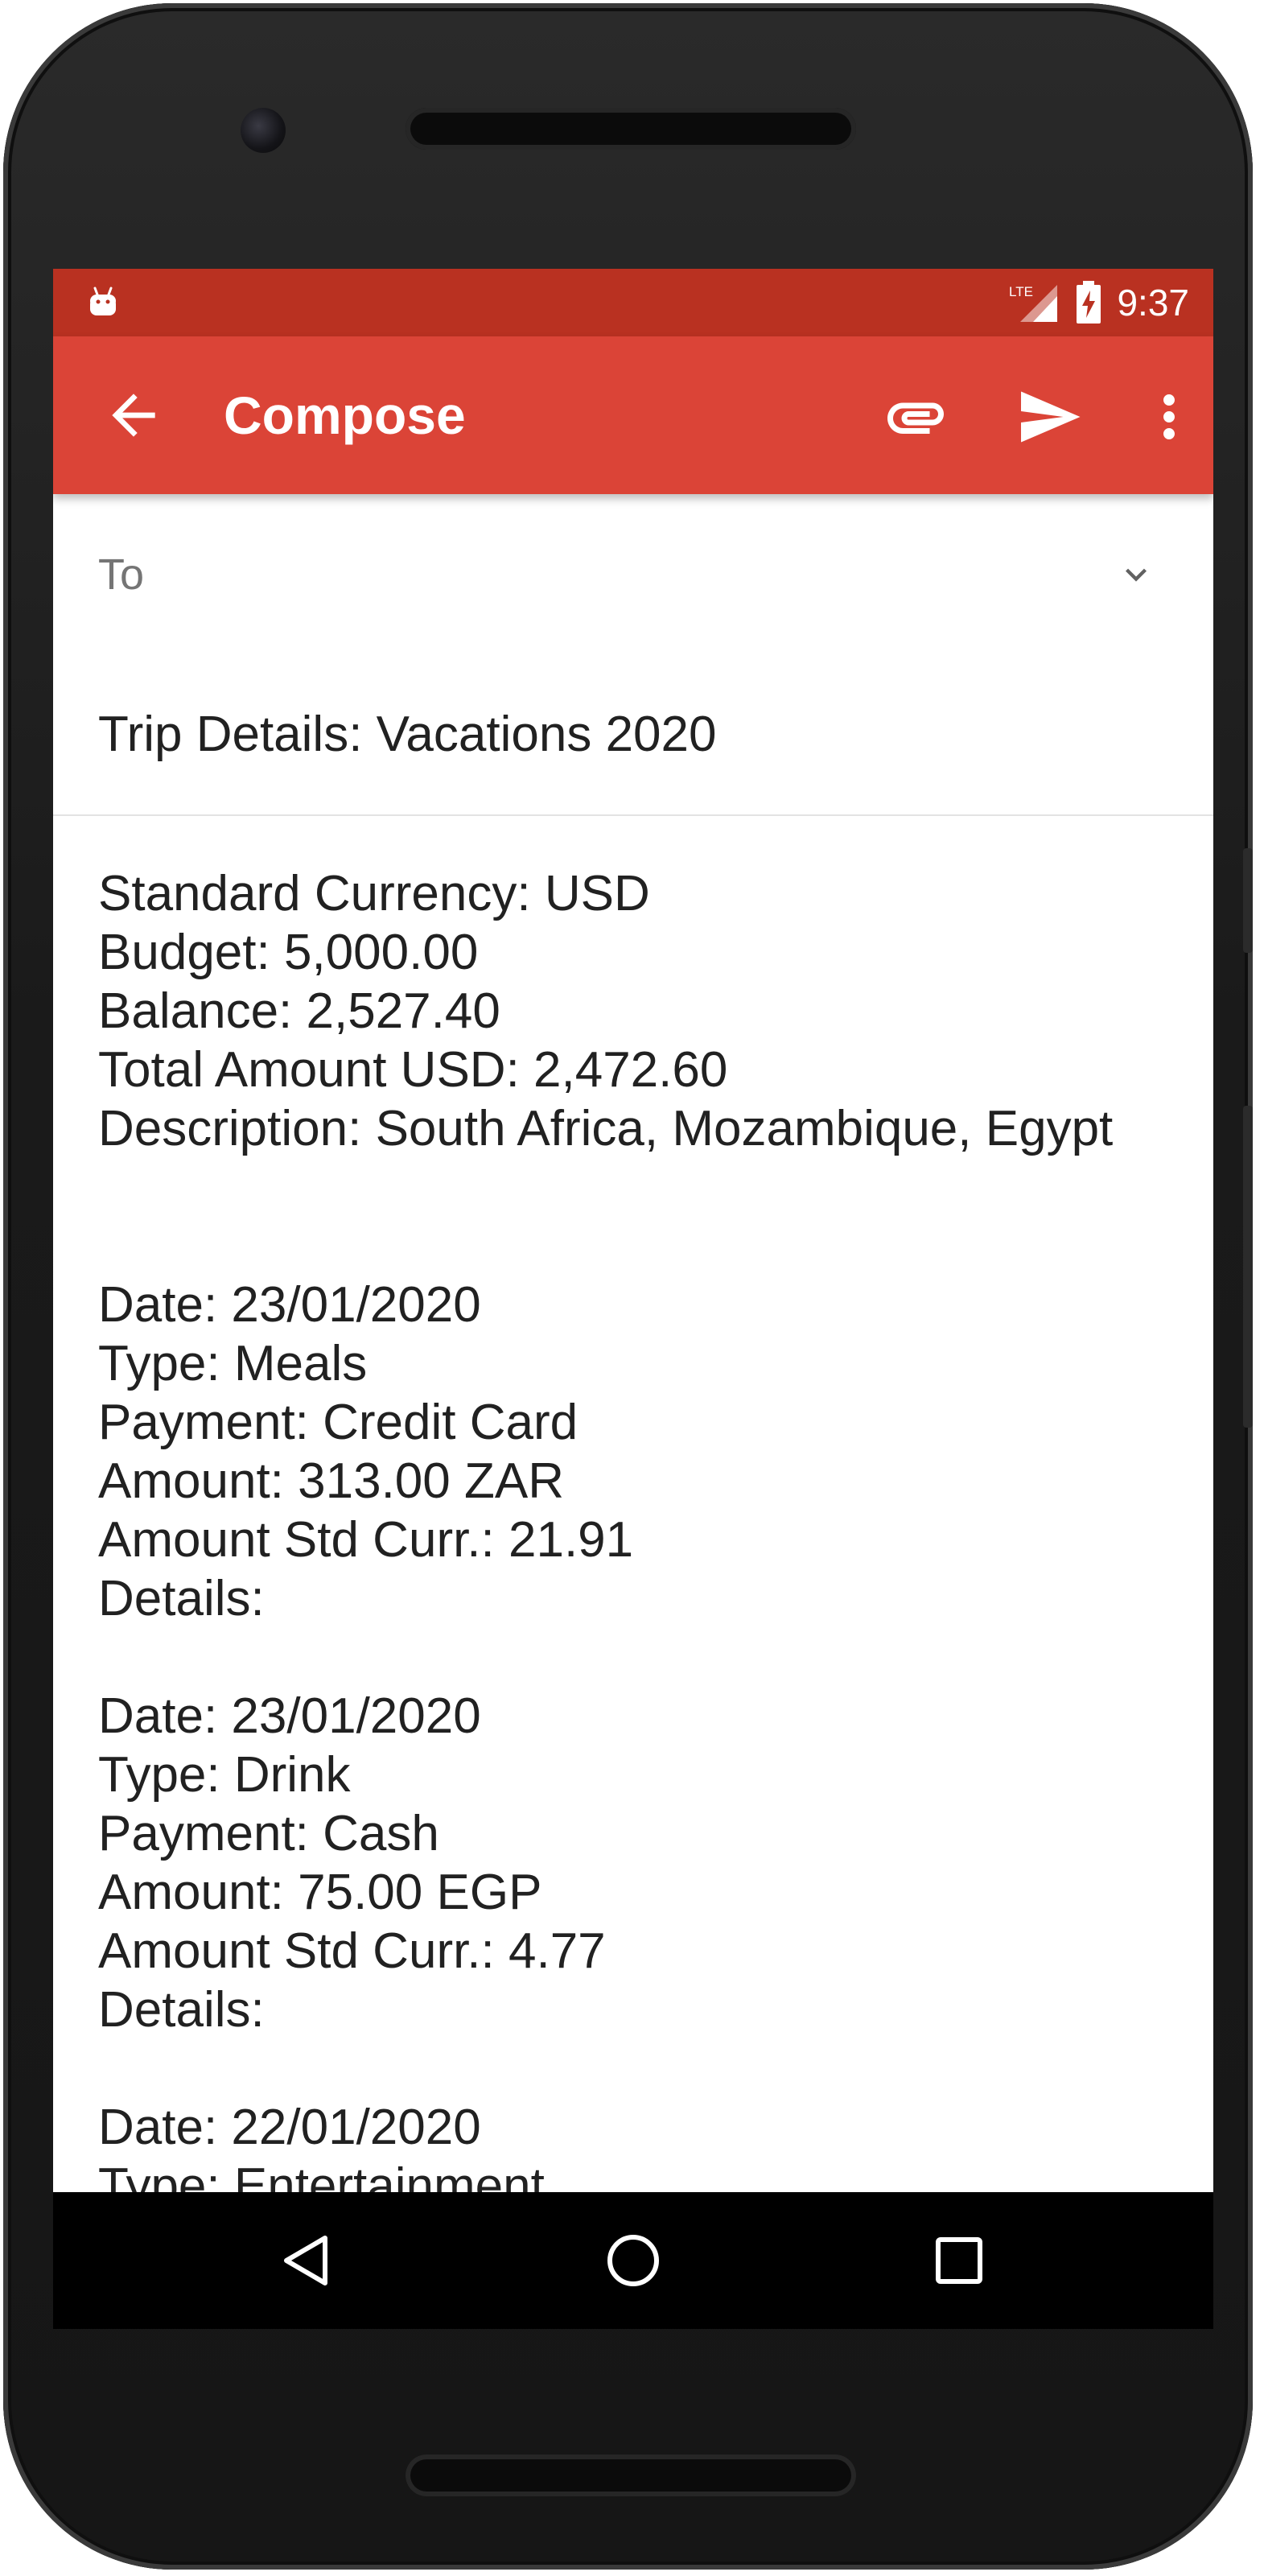 The height and width of the screenshot is (2576, 1264). What do you see at coordinates (1169, 417) in the screenshot?
I see `more-vert-icon` at bounding box center [1169, 417].